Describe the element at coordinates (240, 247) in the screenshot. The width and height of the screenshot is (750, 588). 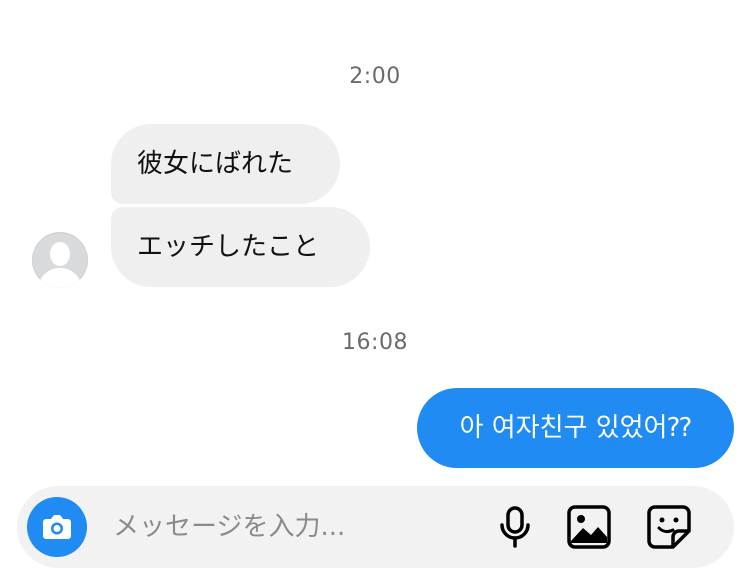
I see `incoming-message: エッチしたこと` at that location.